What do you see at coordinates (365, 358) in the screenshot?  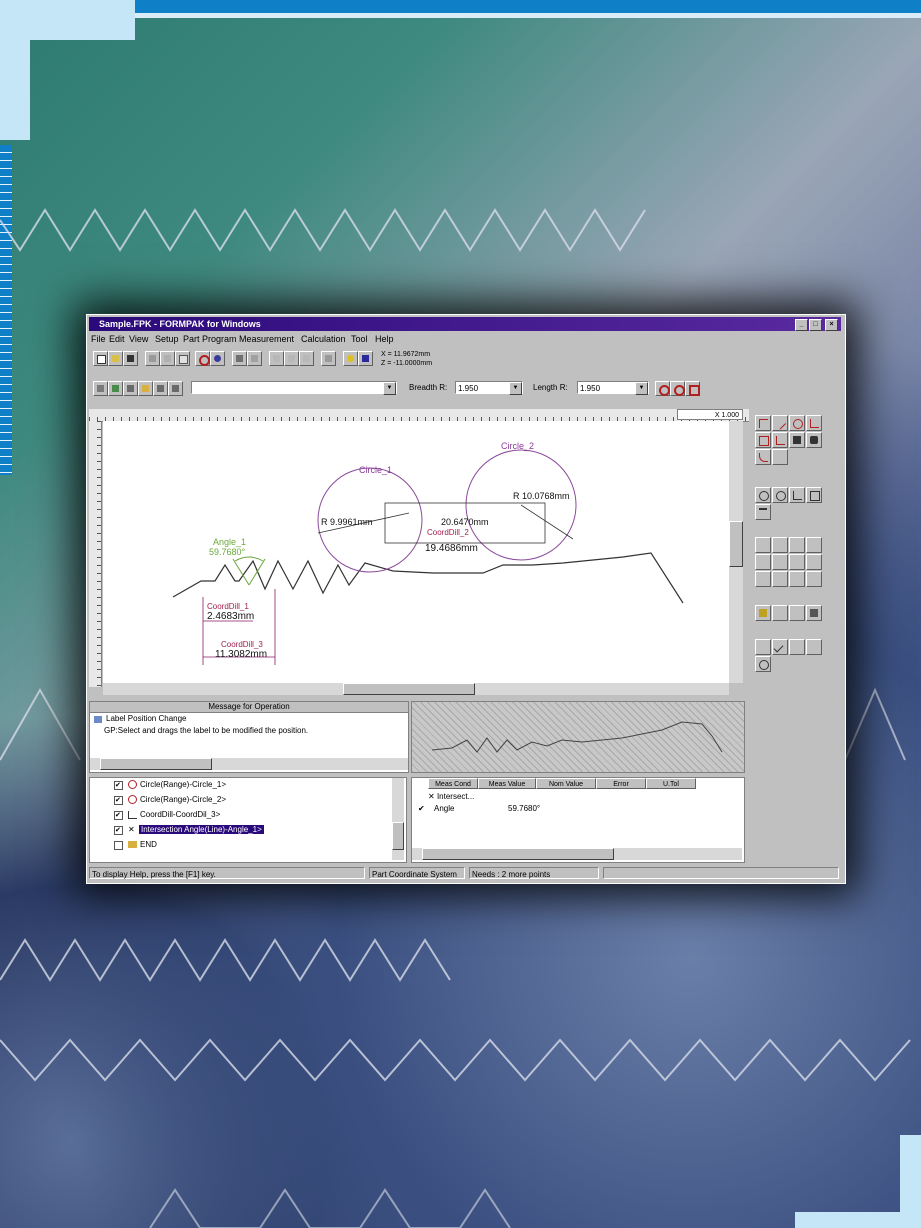 I see `help-button` at bounding box center [365, 358].